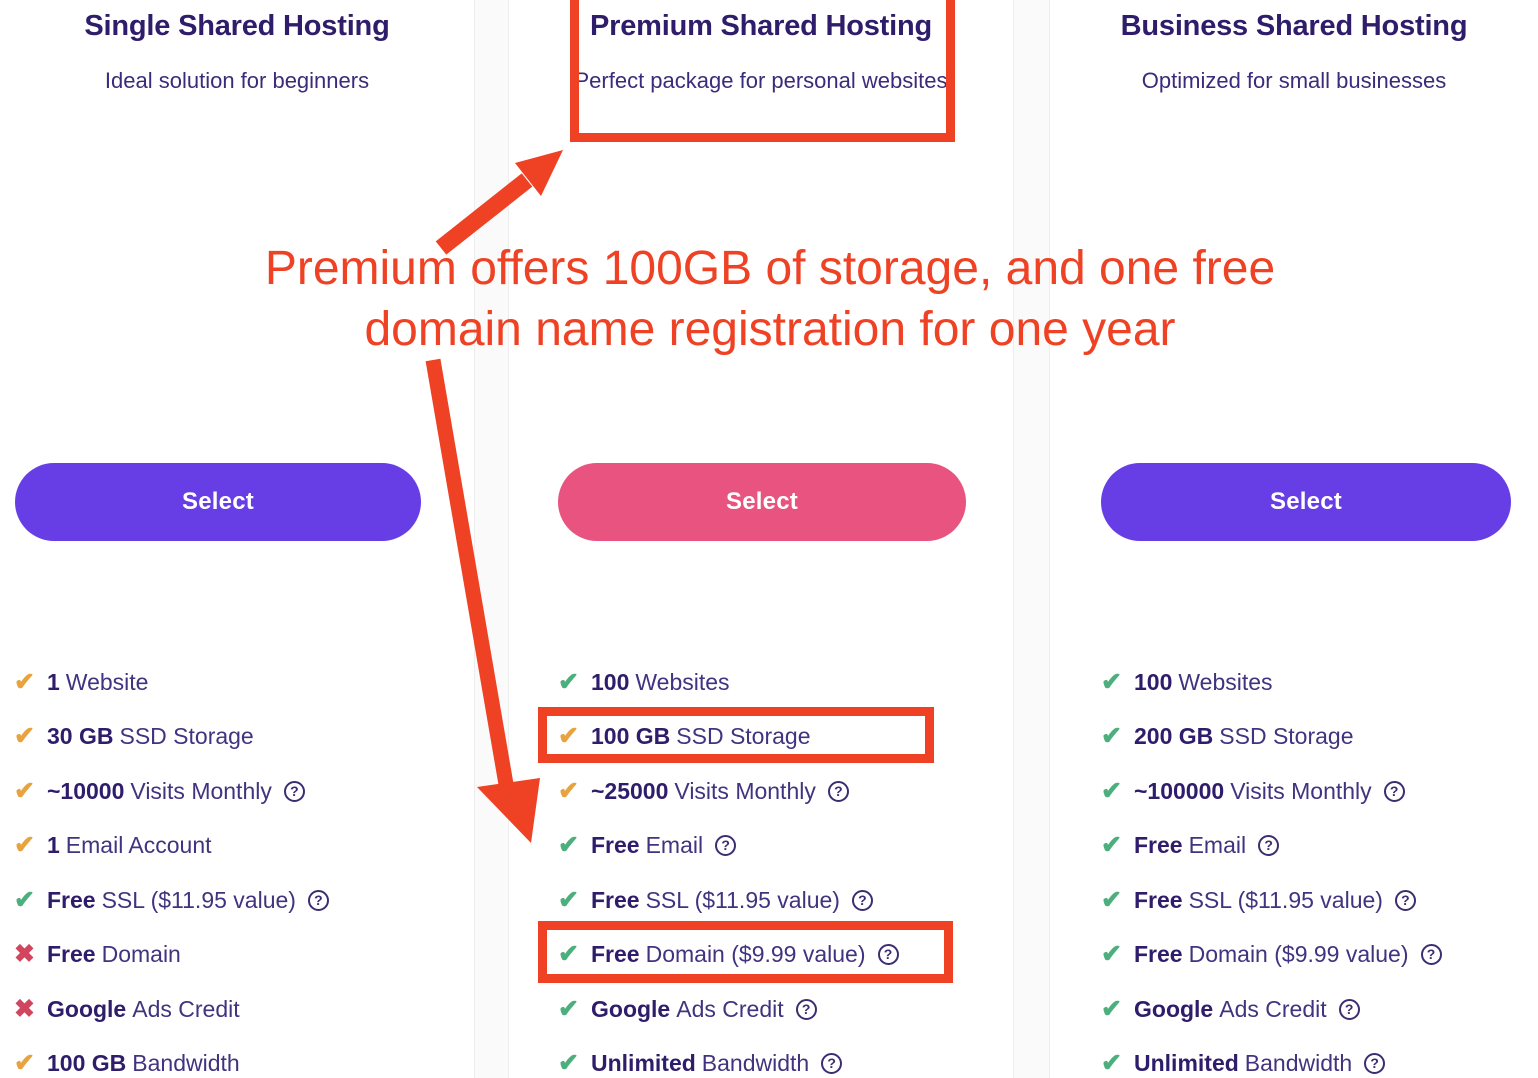 Image resolution: width=1538 pixels, height=1078 pixels. What do you see at coordinates (244, 1009) in the screenshot?
I see `feature-row: ✖ Google Ads Credit` at bounding box center [244, 1009].